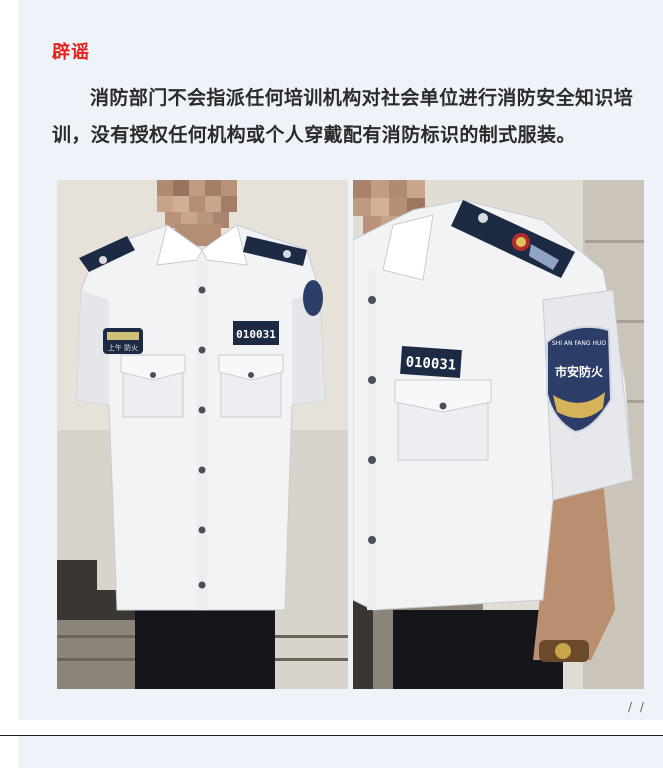  I want to click on sleeve-patch-text: 市安防火, so click(579, 371).